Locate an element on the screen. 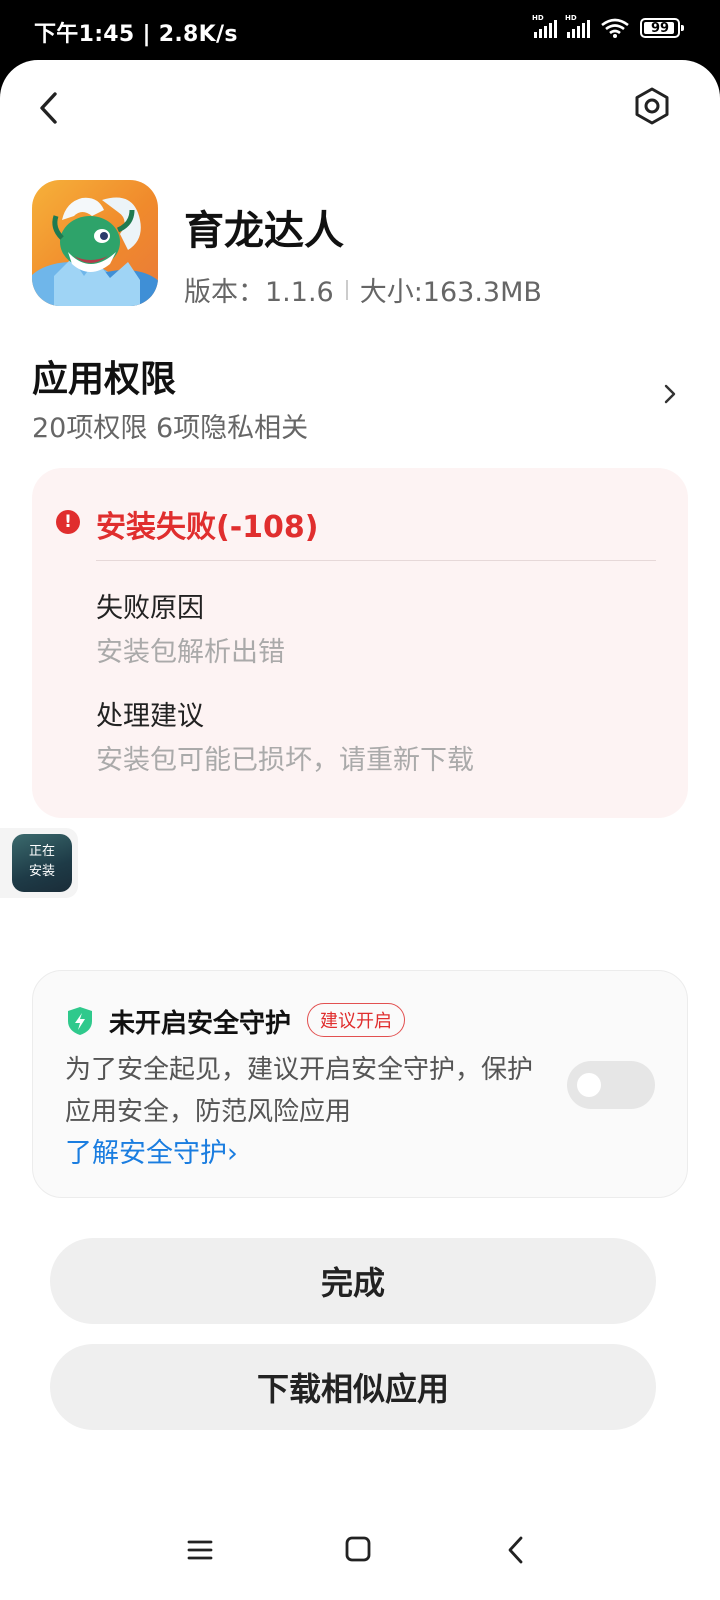 Image resolution: width=720 pixels, height=1600 pixels. advice-label: 处理建议 is located at coordinates (150, 716).